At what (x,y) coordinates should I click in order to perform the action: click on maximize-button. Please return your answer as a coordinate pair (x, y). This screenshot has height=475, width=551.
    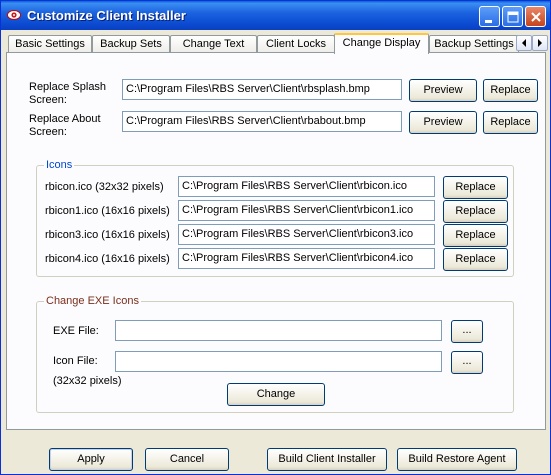
    Looking at the image, I should click on (512, 16).